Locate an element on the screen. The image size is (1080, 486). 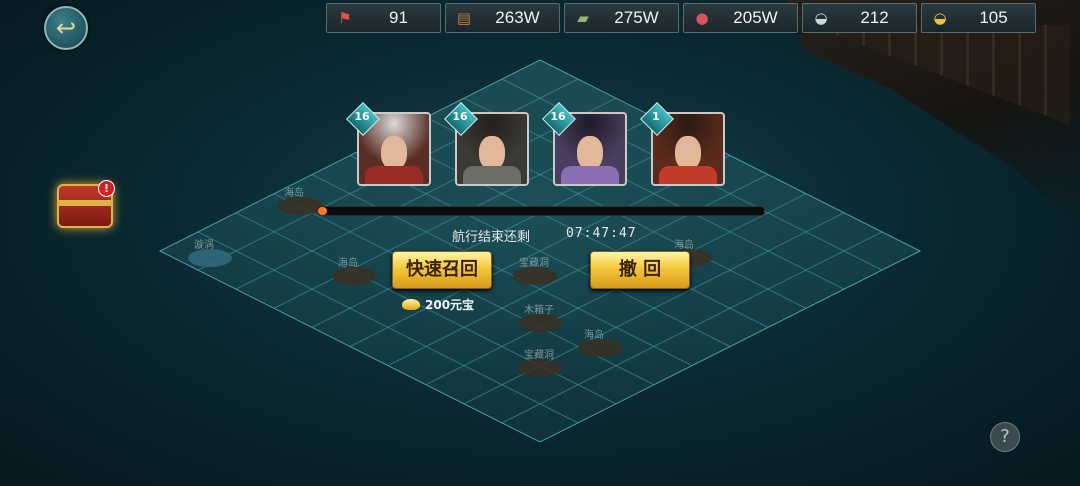
voyage-progress-fill is located at coordinates (322, 211).